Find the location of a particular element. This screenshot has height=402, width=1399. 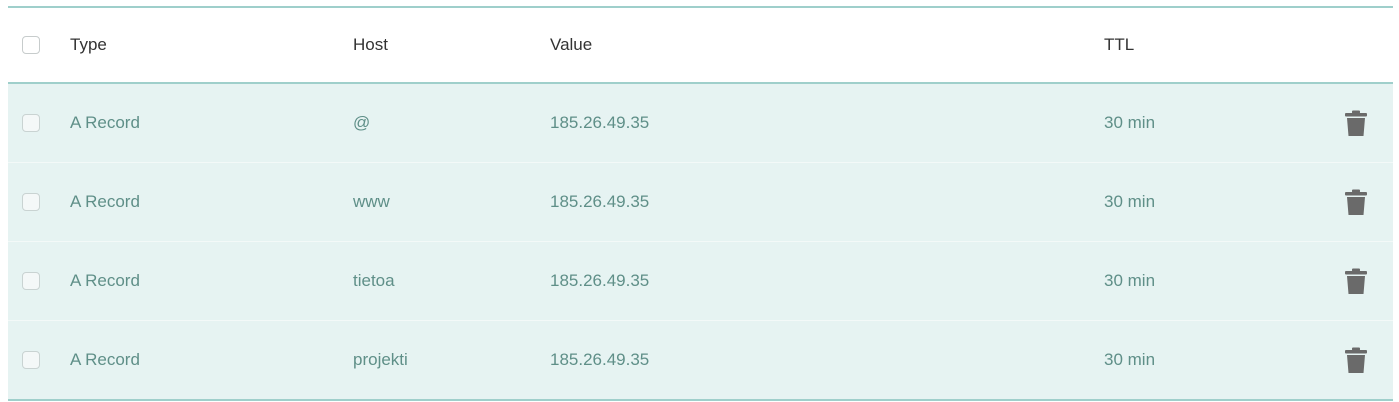

column-header-value: Value is located at coordinates (571, 45).